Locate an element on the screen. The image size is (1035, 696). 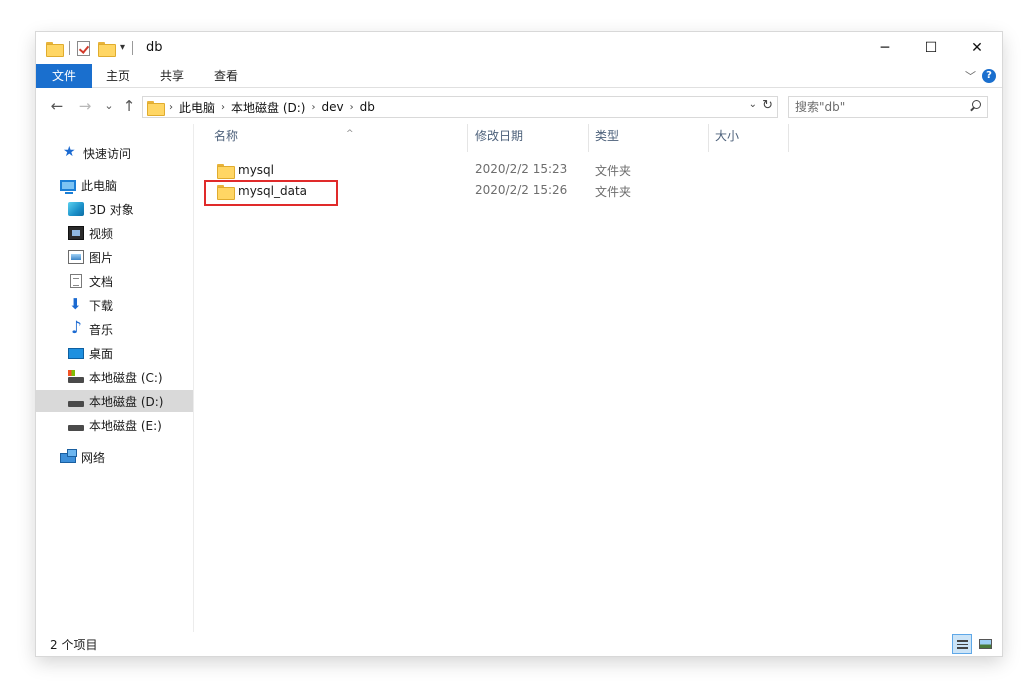
sidebar-item-pictures: 图片 is located at coordinates (114, 257).